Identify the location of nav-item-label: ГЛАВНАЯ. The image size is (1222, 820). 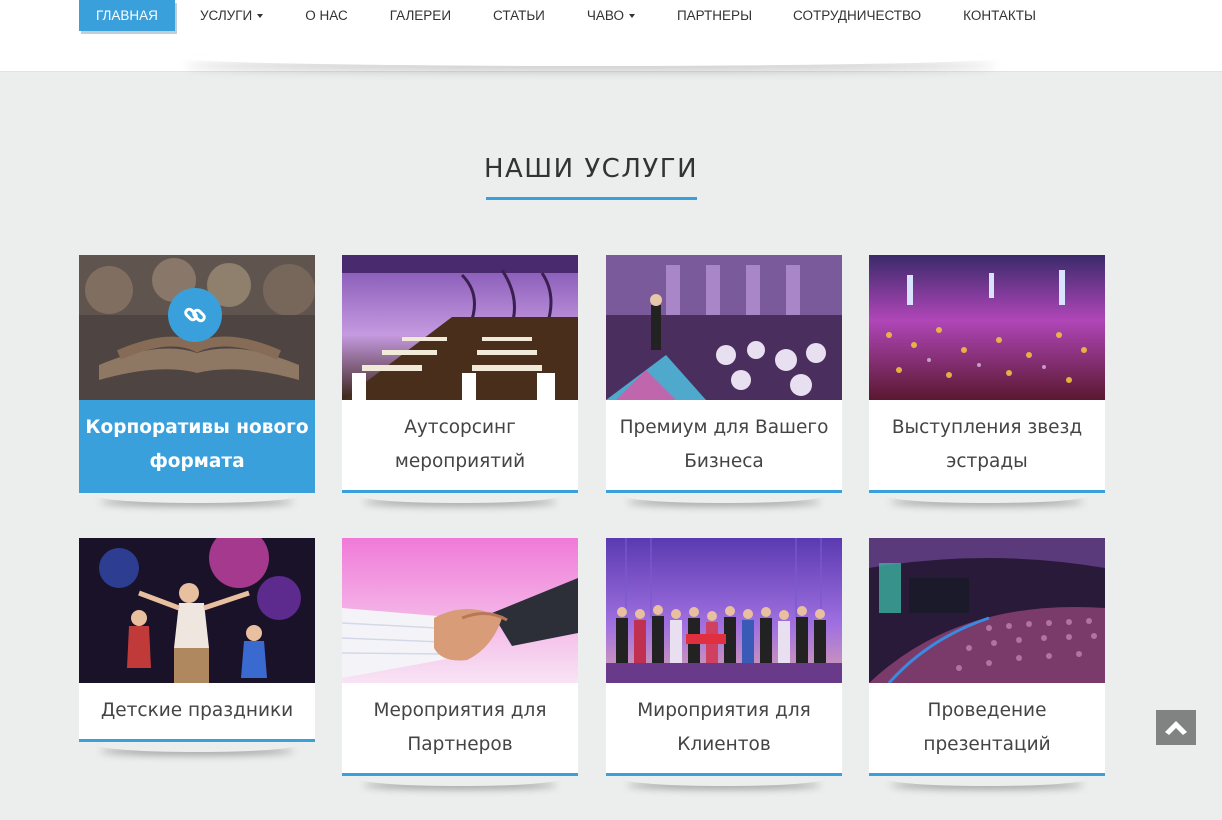
(127, 15).